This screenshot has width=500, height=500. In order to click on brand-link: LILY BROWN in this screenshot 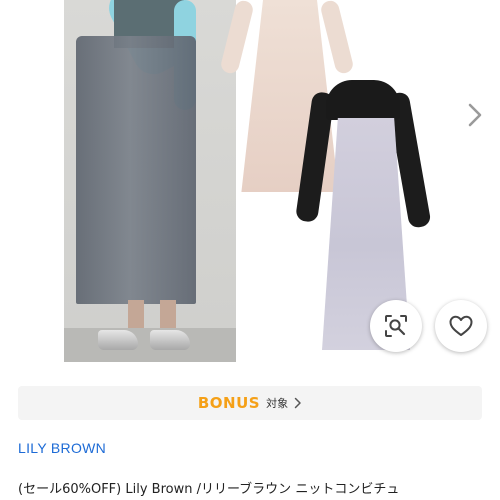, I will do `click(62, 448)`.